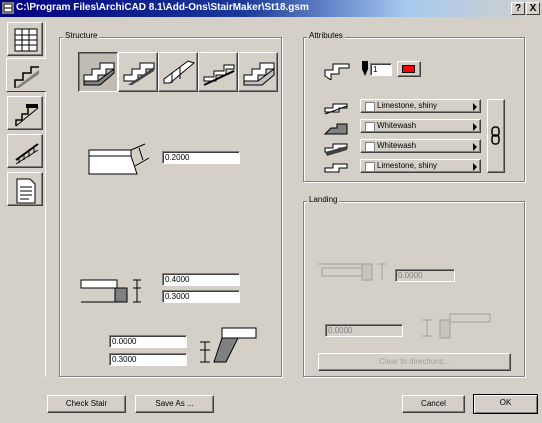 The image size is (542, 423). Describe the element at coordinates (397, 145) in the screenshot. I see `material-3-label: Whitewash` at that location.